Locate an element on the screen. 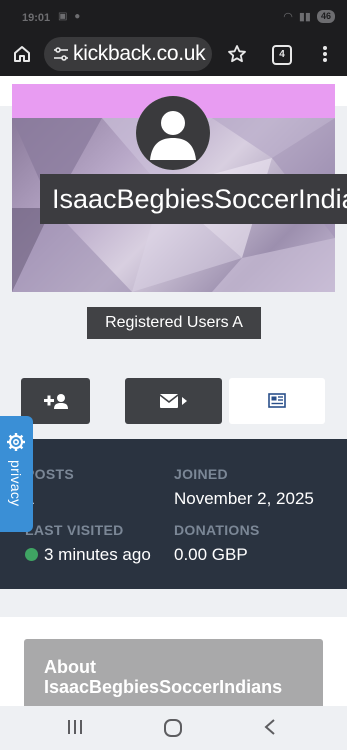 The image size is (347, 750). status-icons: ◠ ▮▮ 46 is located at coordinates (309, 16).